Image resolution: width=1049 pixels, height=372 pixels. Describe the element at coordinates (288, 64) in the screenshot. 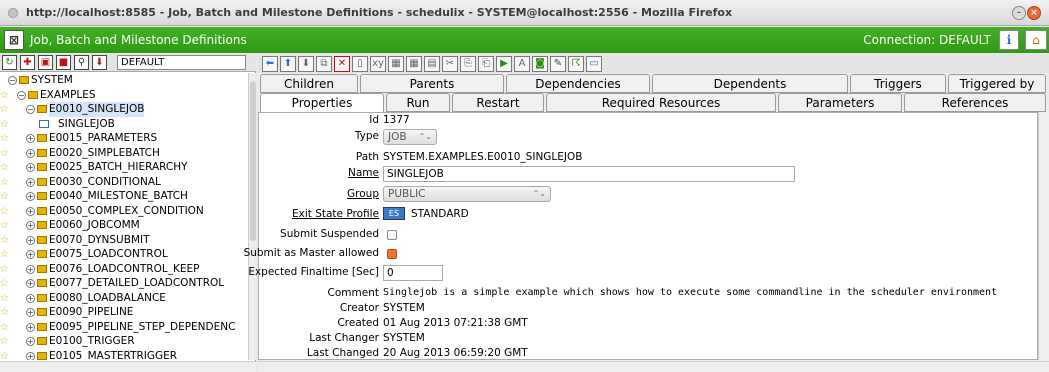

I see `up-icon: ⬆` at that location.